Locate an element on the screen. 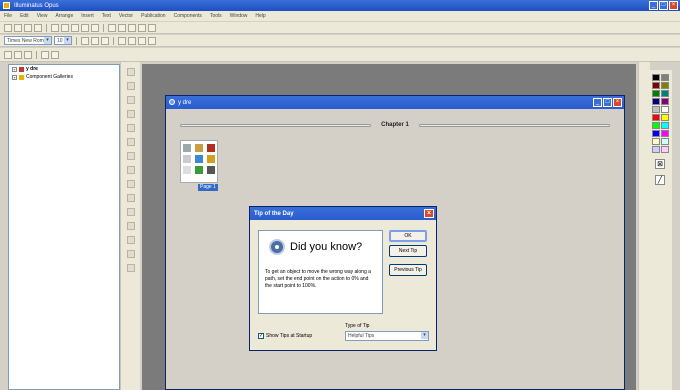  menu-arrange: Arrange is located at coordinates (64, 16).